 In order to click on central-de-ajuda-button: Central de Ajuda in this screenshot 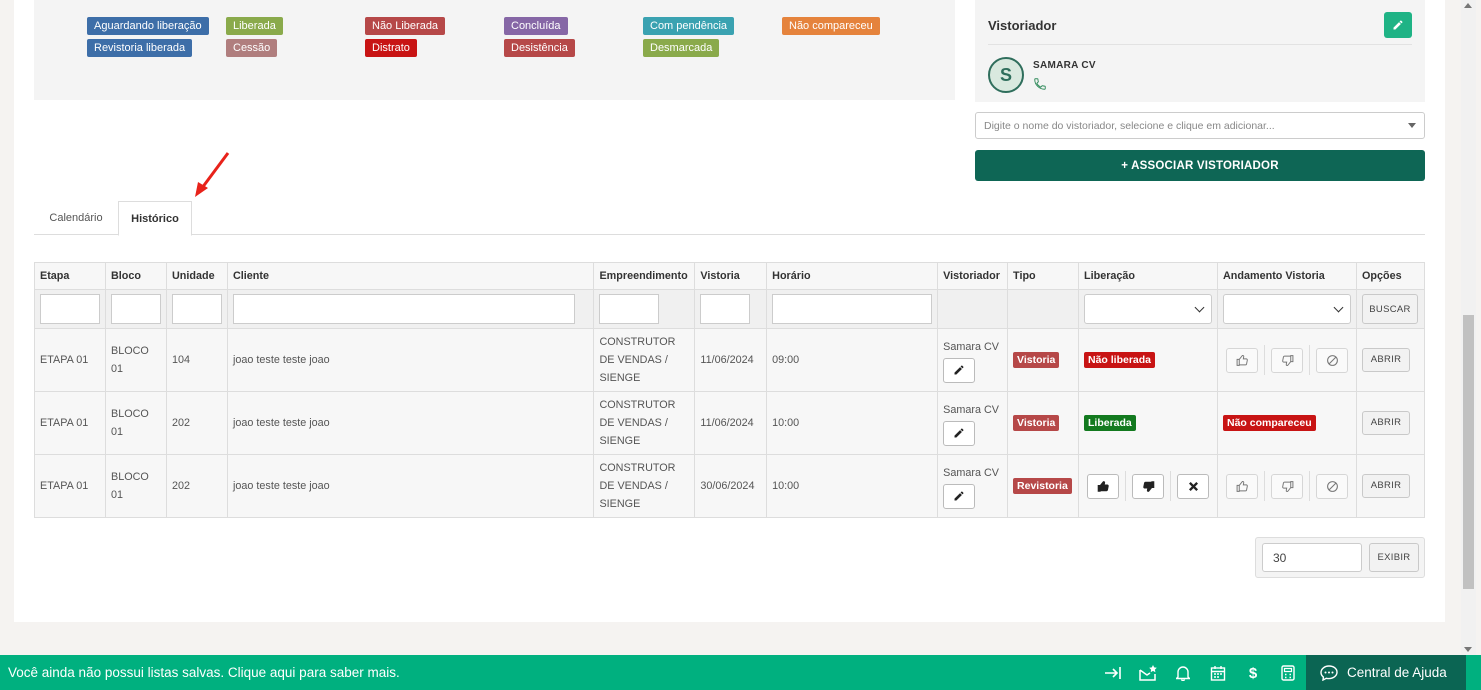, I will do `click(1386, 672)`.